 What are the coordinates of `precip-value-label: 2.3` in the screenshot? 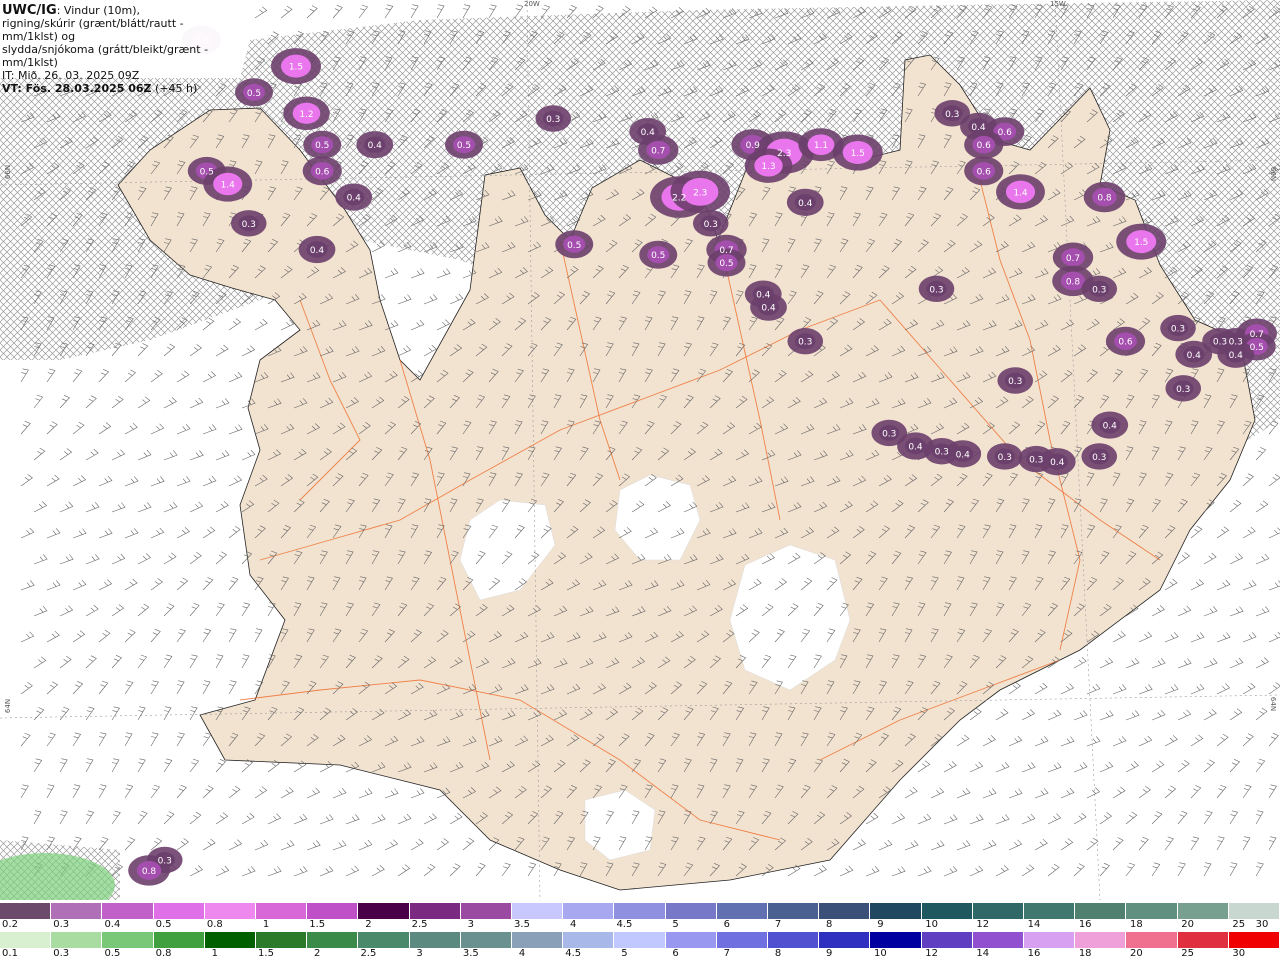 It's located at (700, 193).